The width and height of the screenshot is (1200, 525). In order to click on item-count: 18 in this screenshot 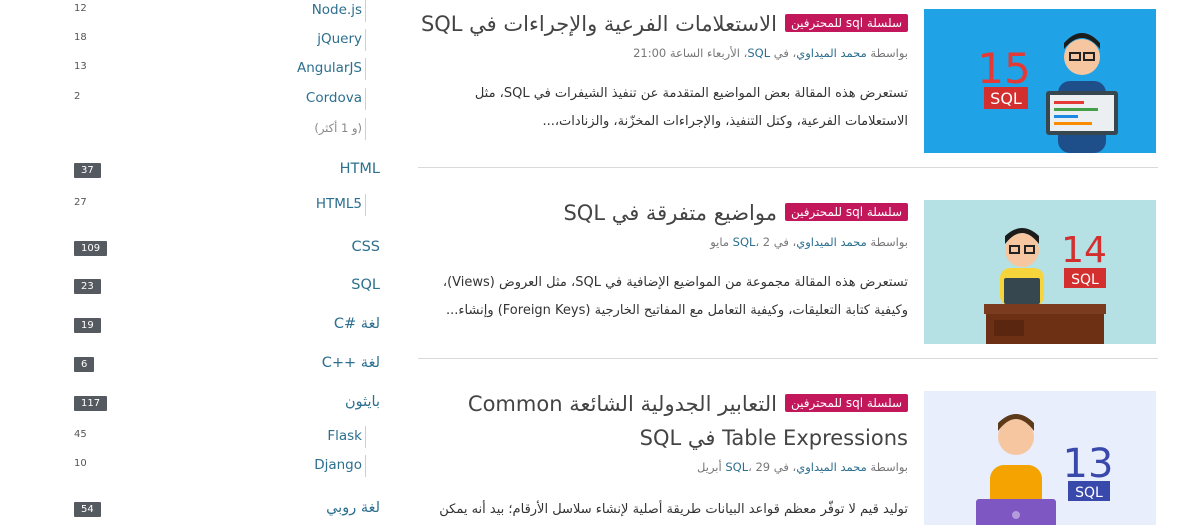, I will do `click(80, 37)`.